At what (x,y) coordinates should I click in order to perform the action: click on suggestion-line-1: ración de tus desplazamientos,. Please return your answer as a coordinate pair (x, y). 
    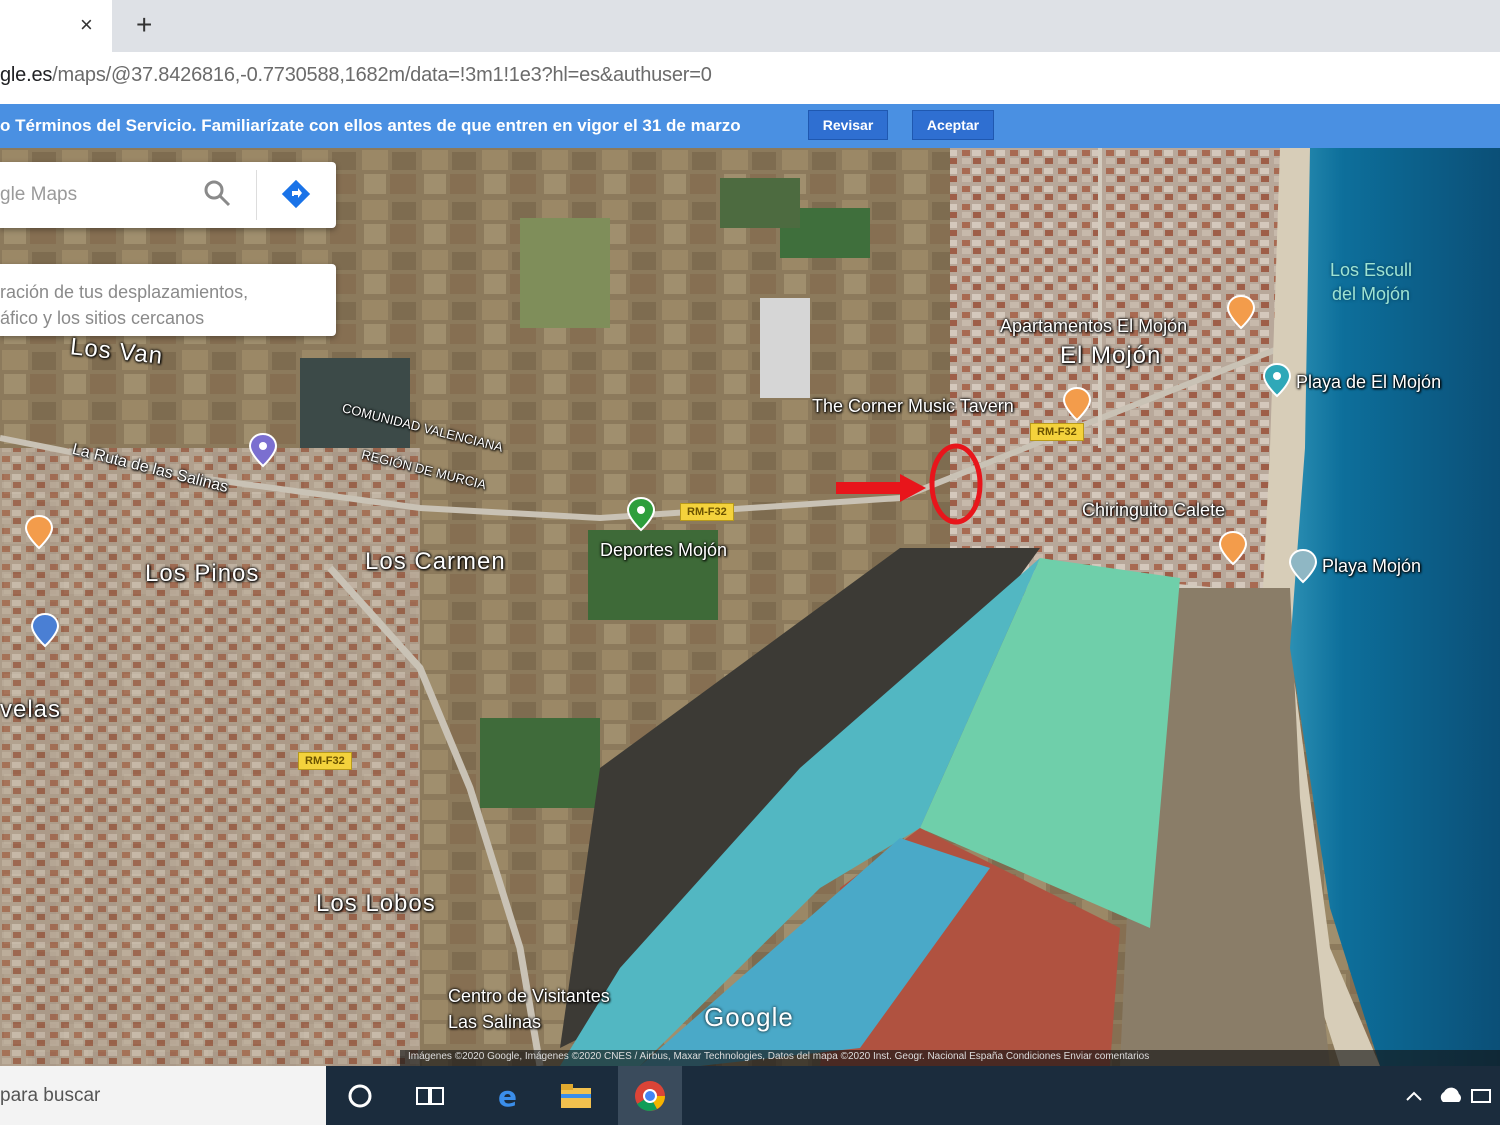
    Looking at the image, I should click on (124, 292).